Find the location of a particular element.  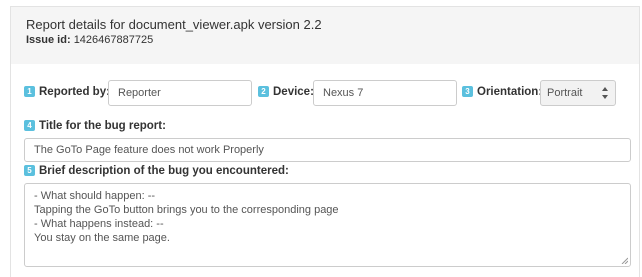

badge-3: 3 is located at coordinates (467, 92).